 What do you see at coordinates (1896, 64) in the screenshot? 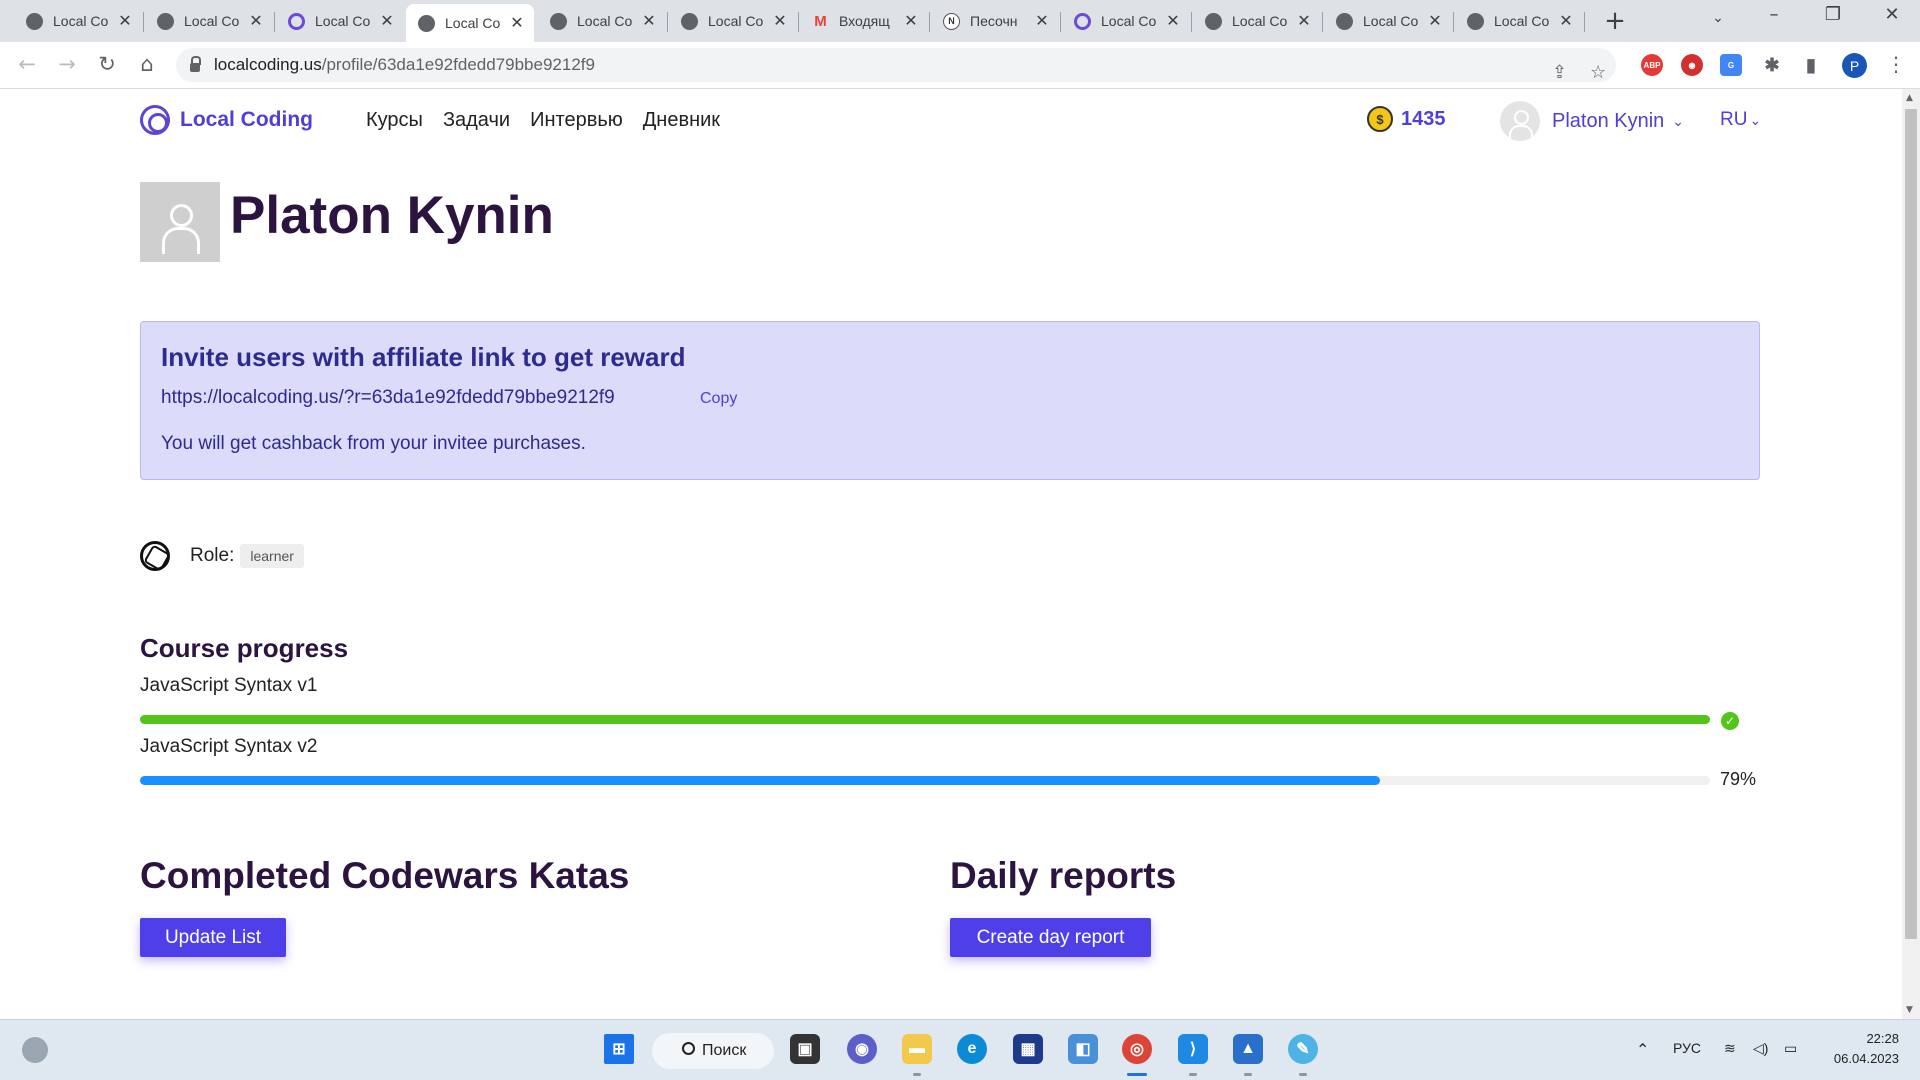
I see `browser-menu-icon: ⋮` at bounding box center [1896, 64].